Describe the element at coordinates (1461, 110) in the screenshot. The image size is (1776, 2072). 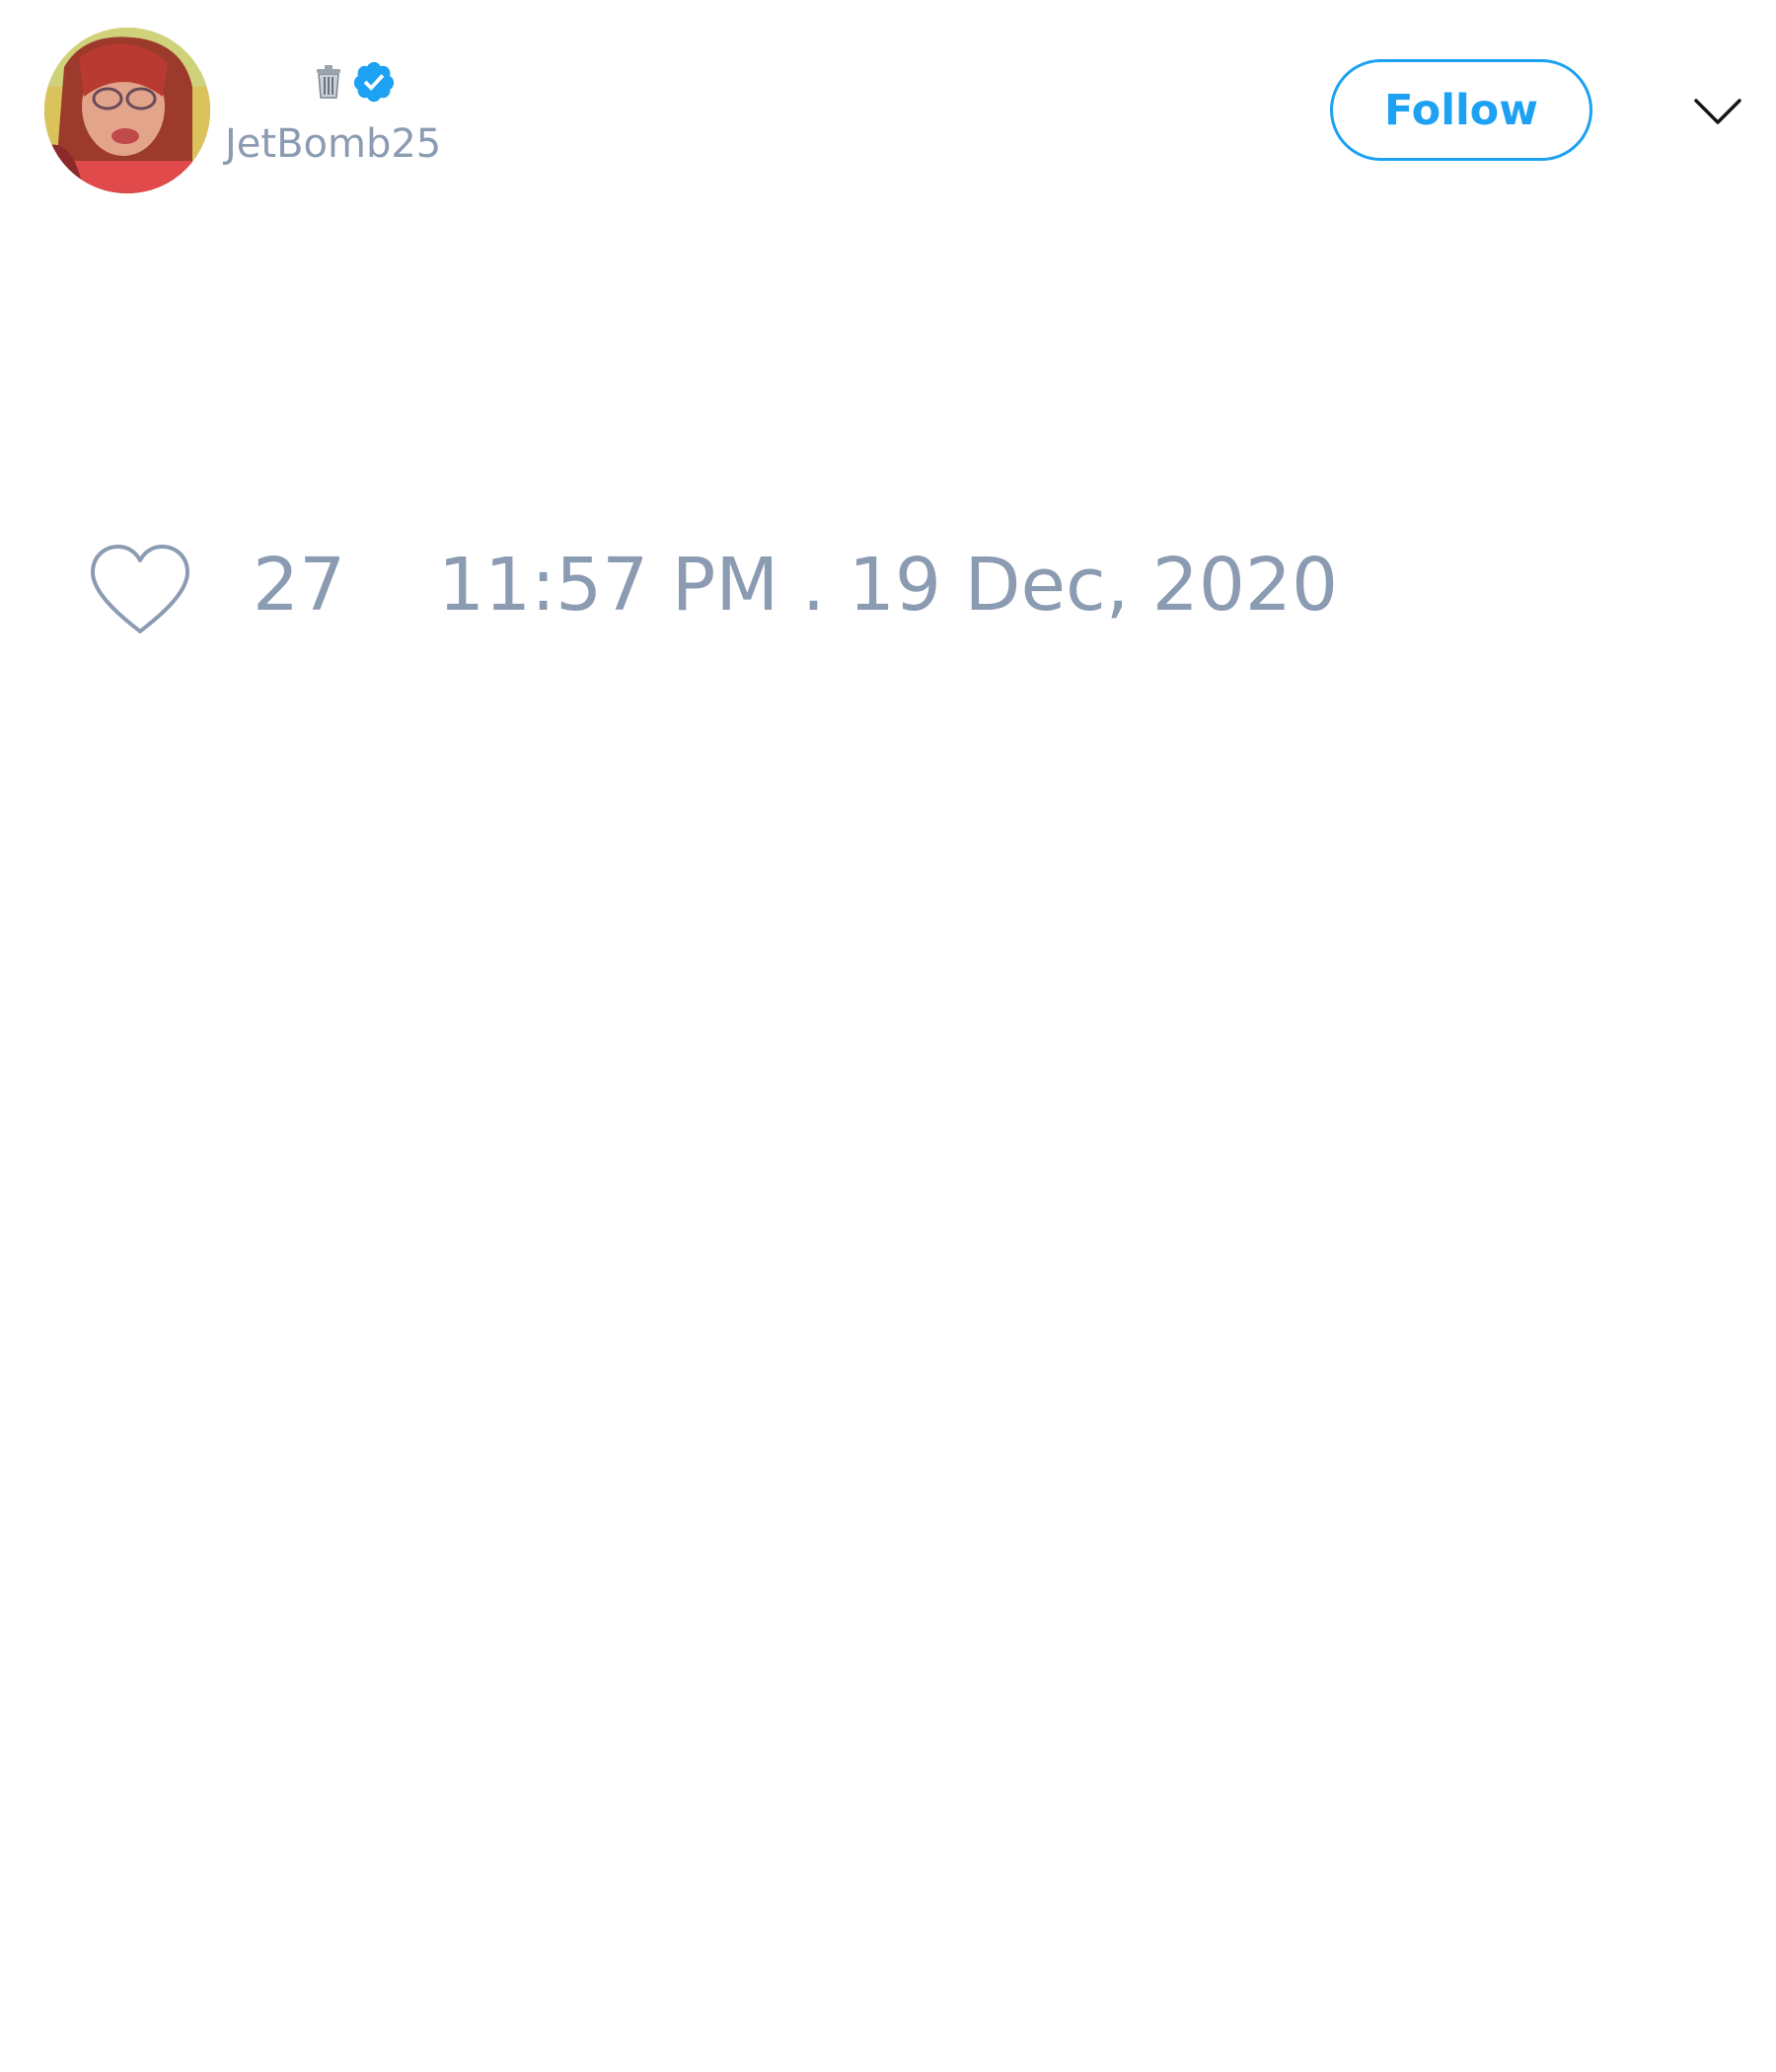
I see `follow-button: Follow` at that location.